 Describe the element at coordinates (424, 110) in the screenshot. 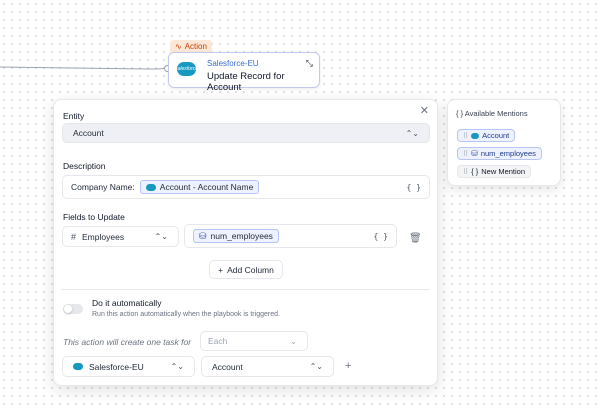

I see `close-icon: ✕` at that location.